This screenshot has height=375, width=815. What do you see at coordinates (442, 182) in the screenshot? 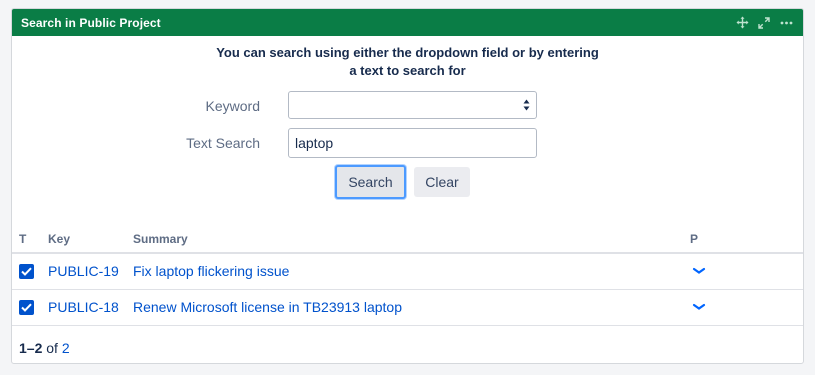
I see `clear-button: Clear` at bounding box center [442, 182].